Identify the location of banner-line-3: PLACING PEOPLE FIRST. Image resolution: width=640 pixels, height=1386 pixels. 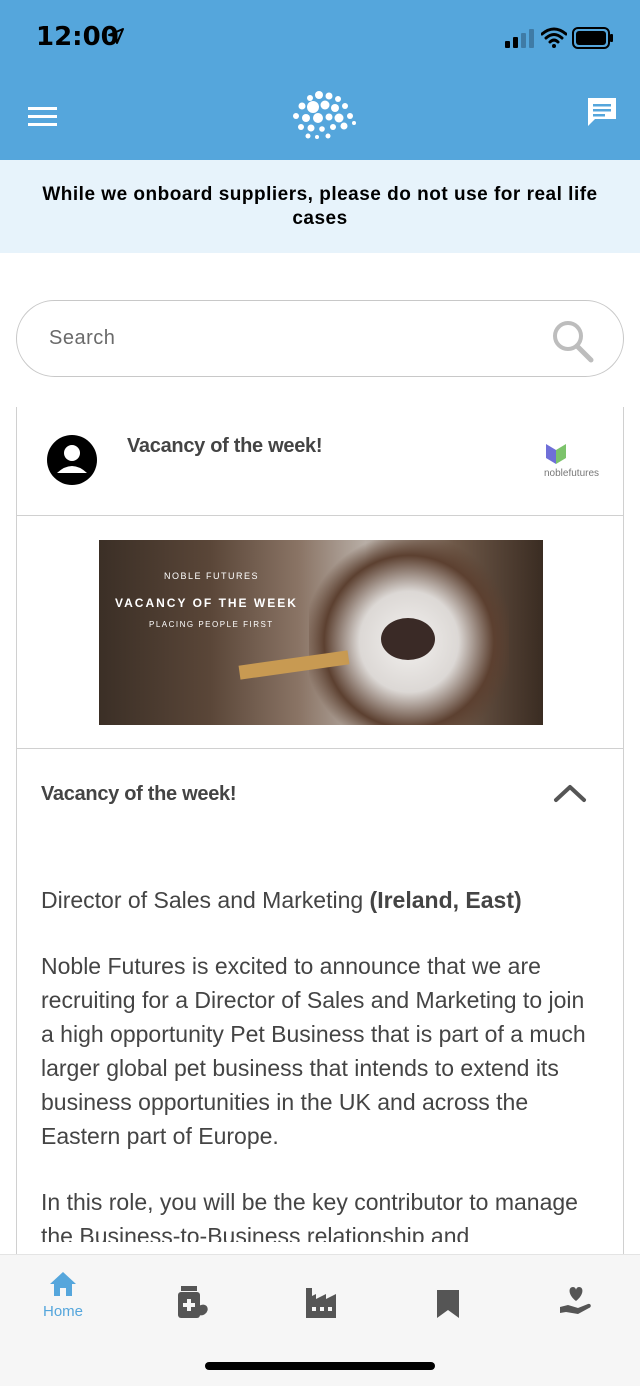
(211, 624).